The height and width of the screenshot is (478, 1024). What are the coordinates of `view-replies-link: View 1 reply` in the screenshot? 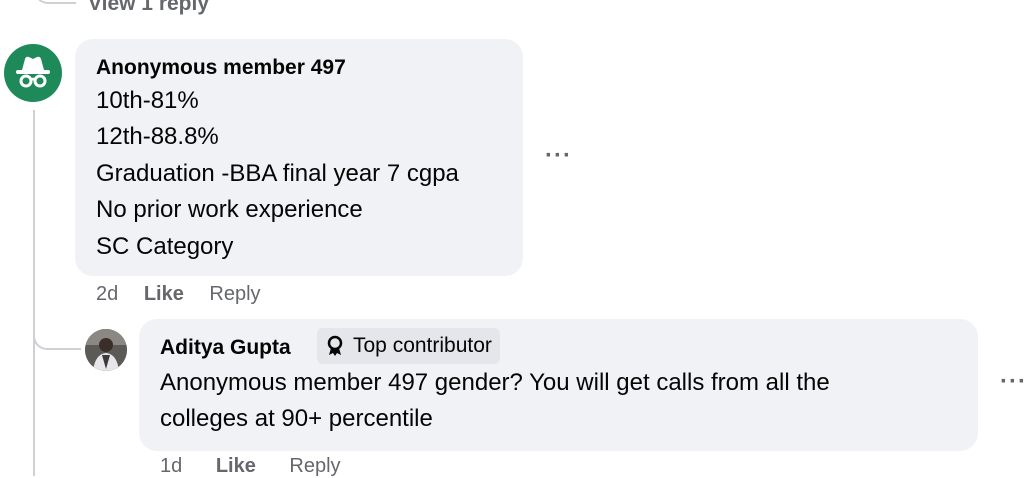 It's located at (148, 8).